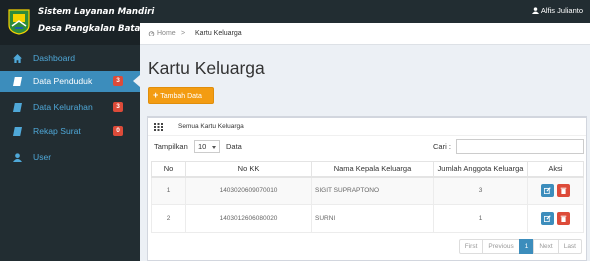  What do you see at coordinates (207, 146) in the screenshot?
I see `entries-per-page-select: 10` at bounding box center [207, 146].